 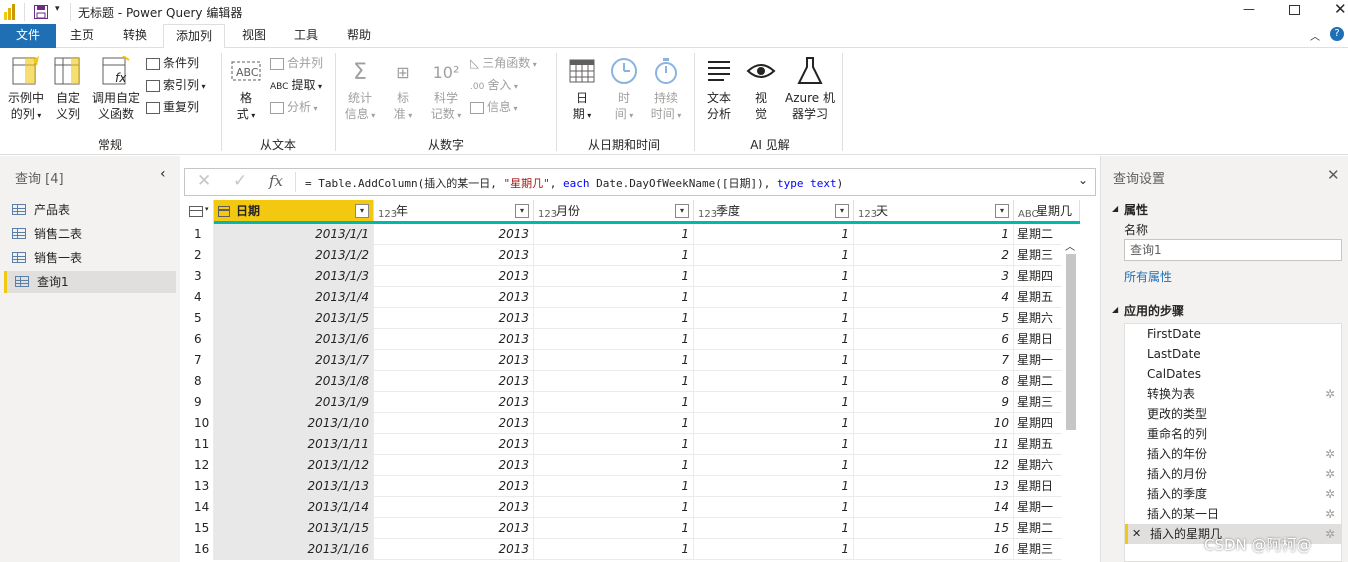 I want to click on duration-button: 持续 时间 ▾, so click(x=666, y=90).